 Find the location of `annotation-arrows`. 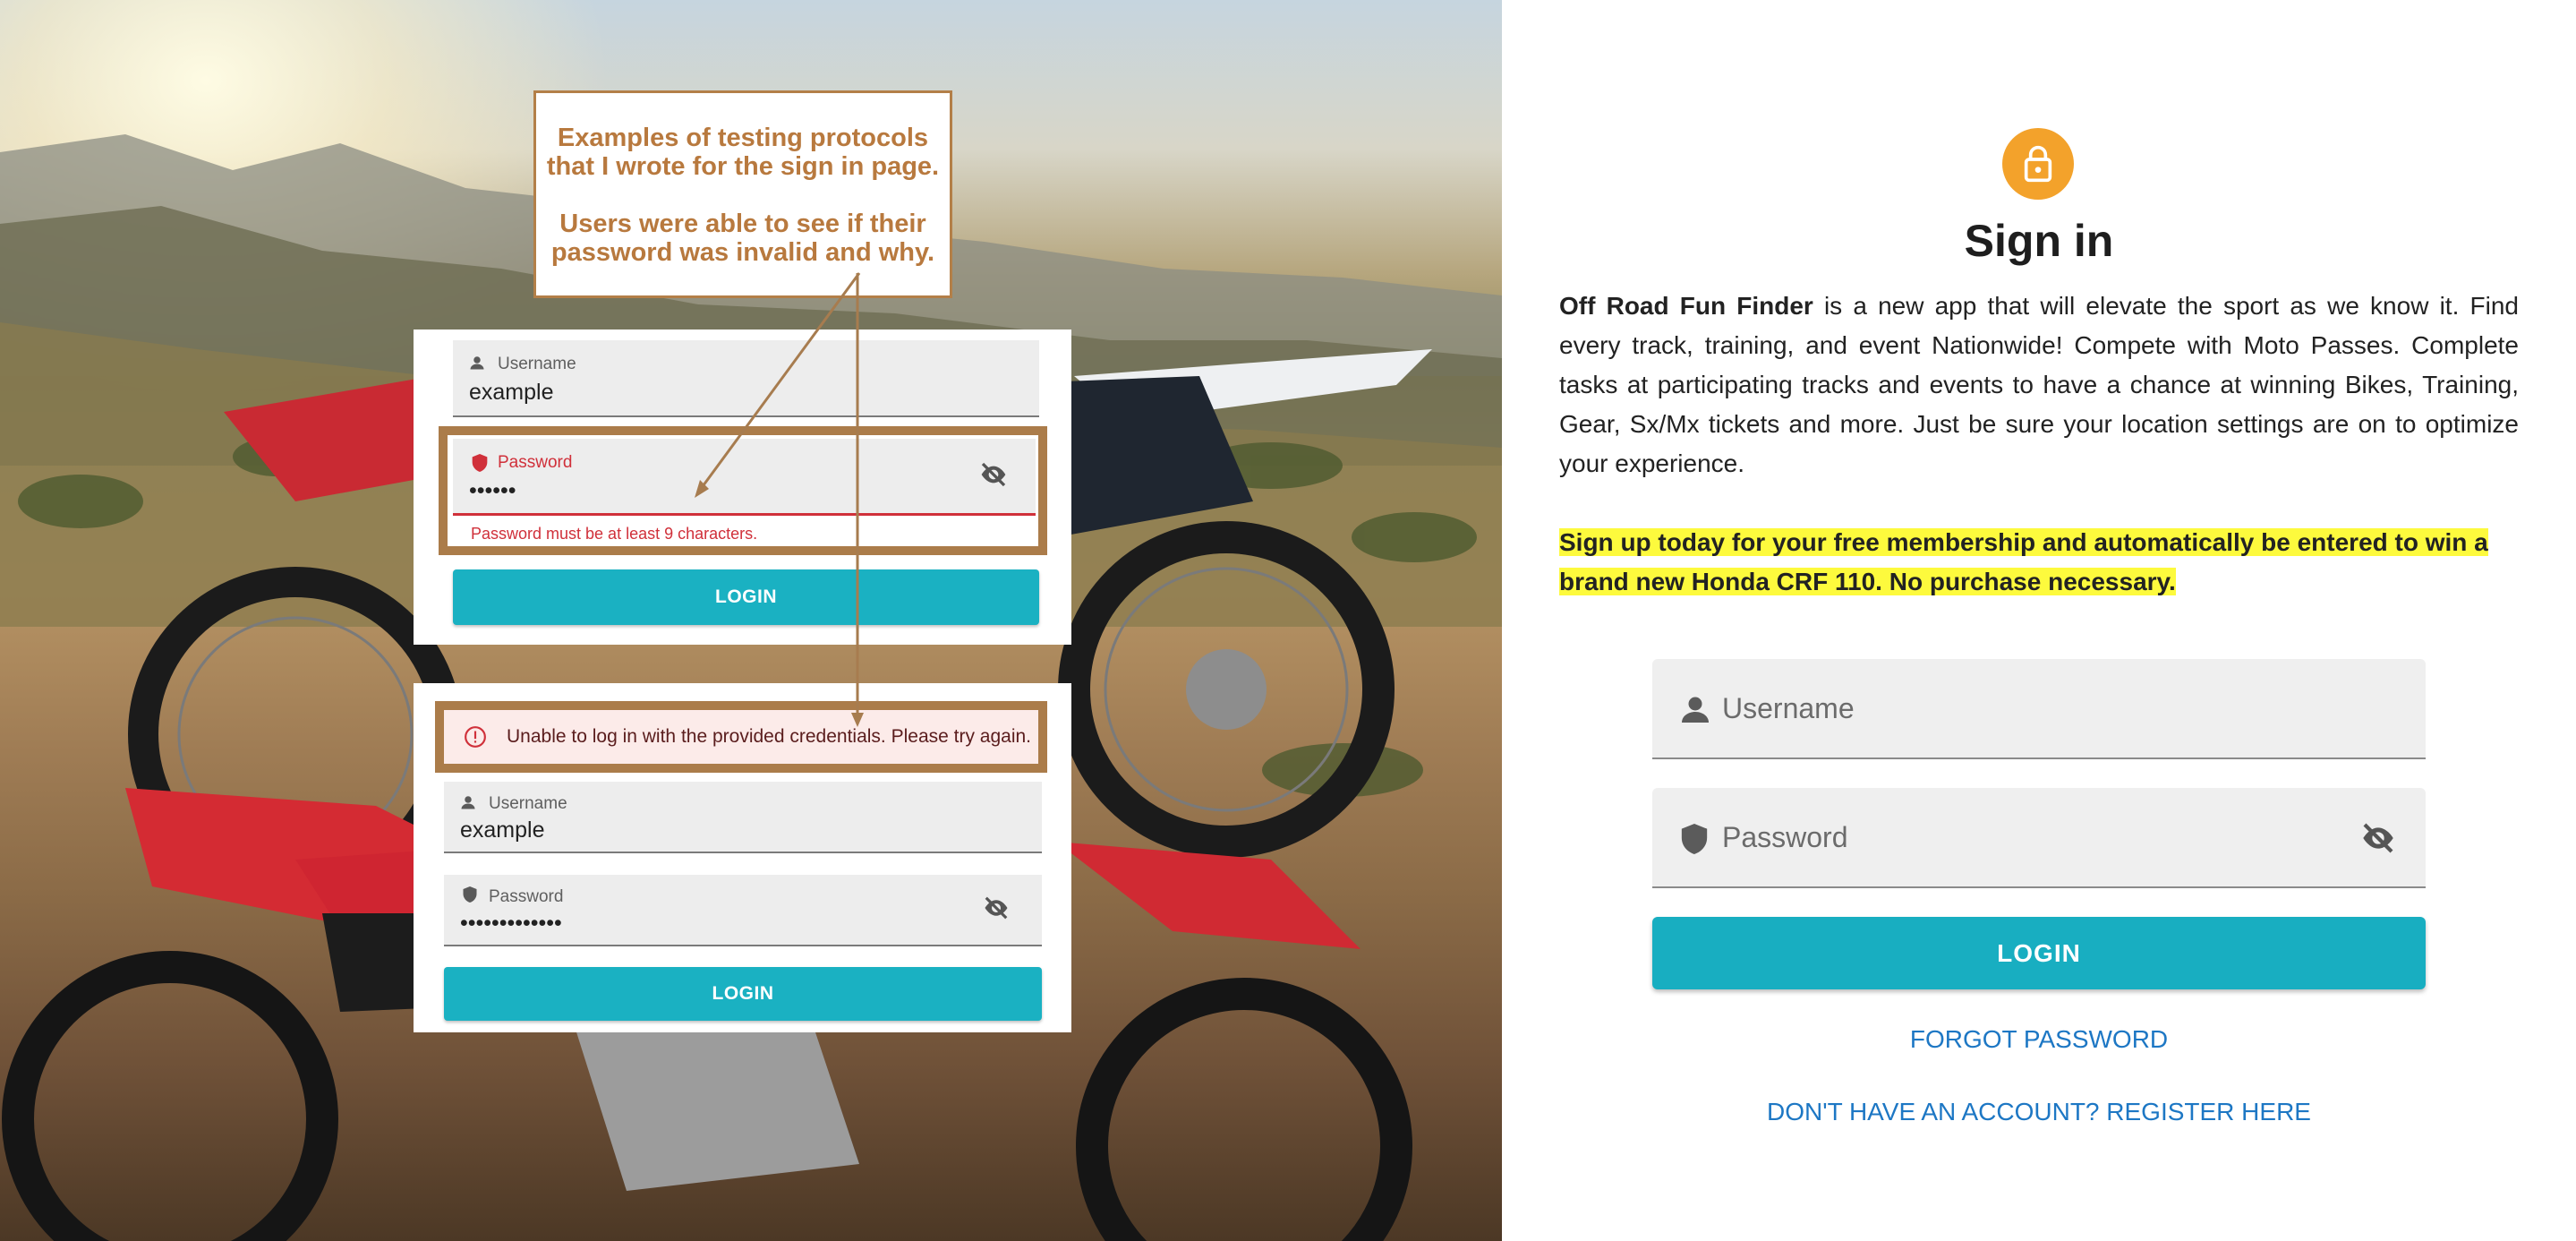

annotation-arrows is located at coordinates (779, 499).